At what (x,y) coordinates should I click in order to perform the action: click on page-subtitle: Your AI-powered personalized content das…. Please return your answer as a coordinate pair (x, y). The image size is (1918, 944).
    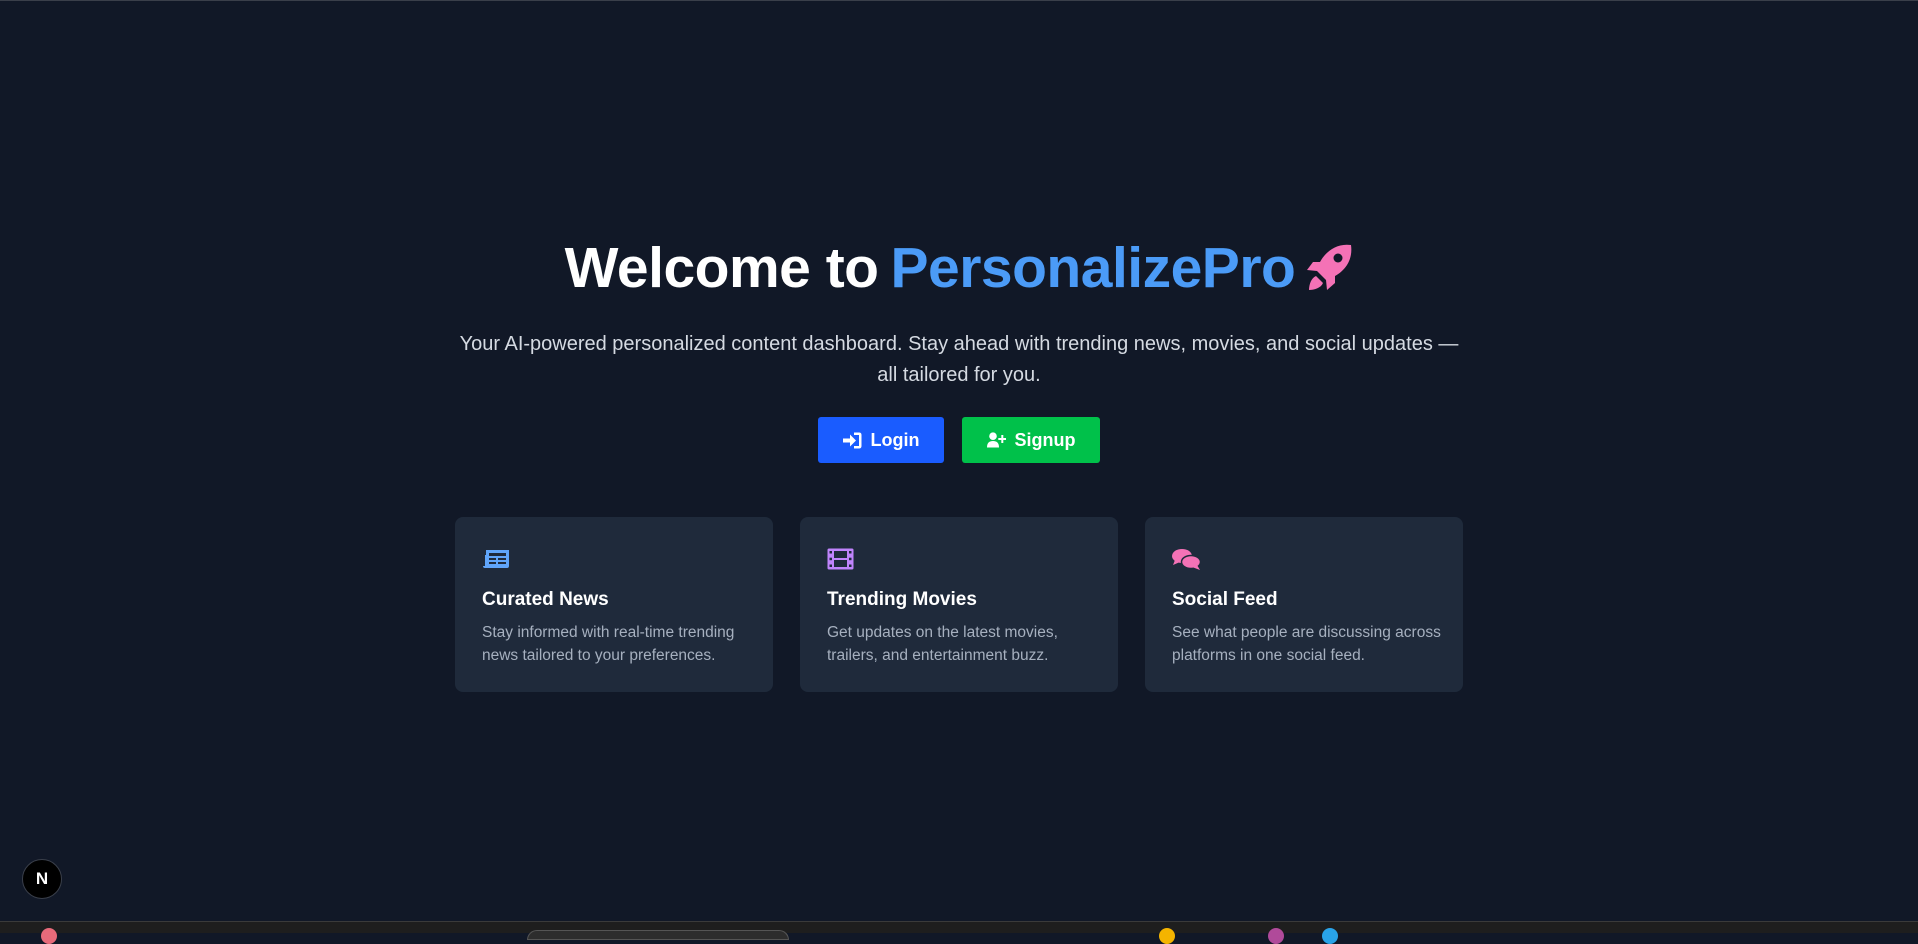
    Looking at the image, I should click on (959, 359).